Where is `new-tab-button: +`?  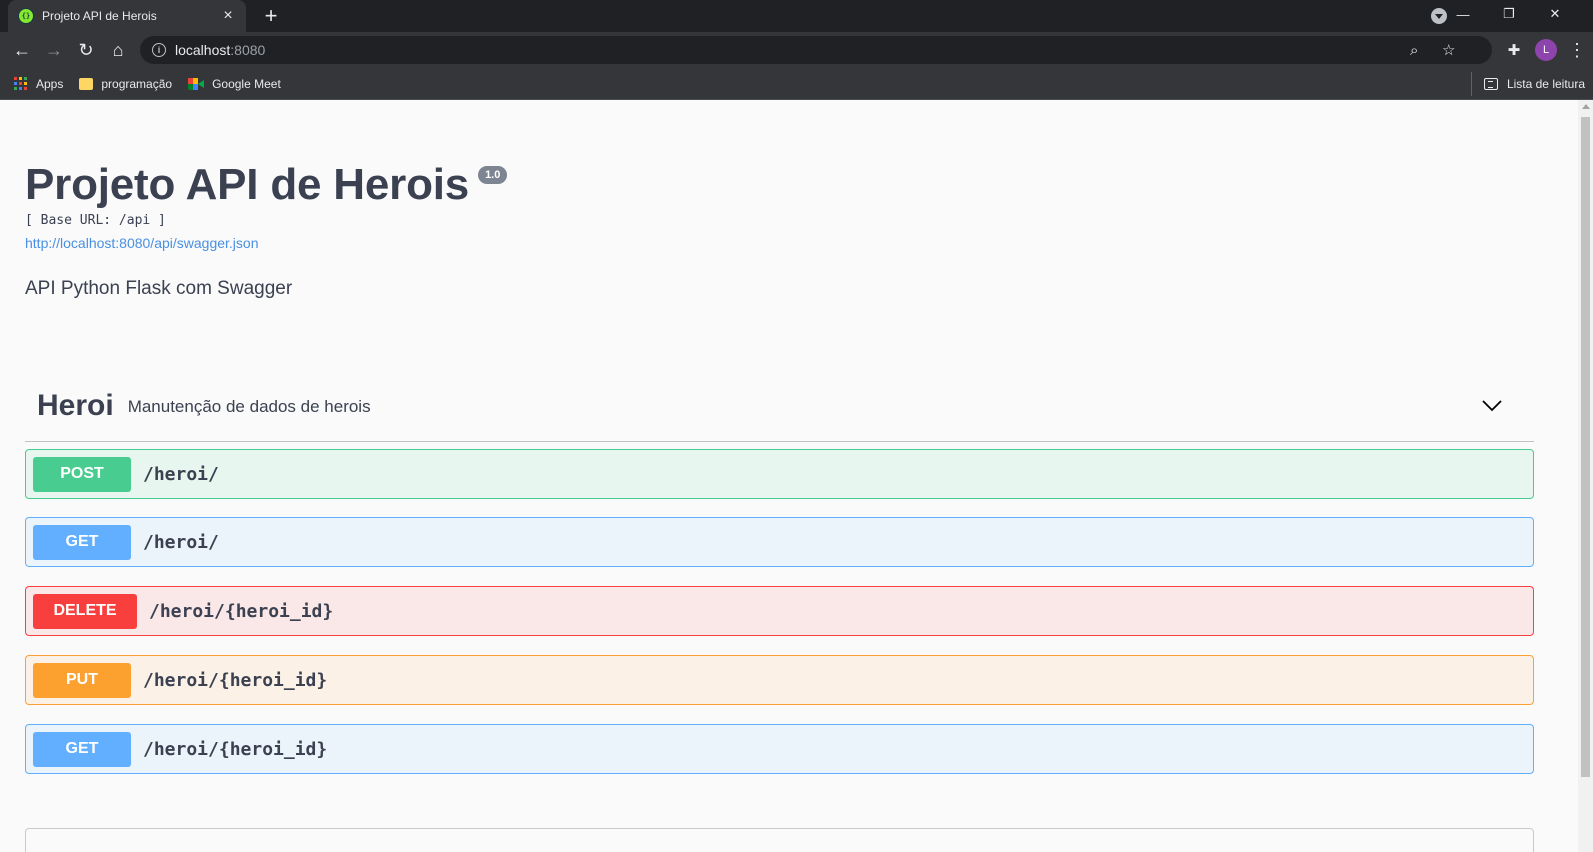
new-tab-button: + is located at coordinates (271, 16).